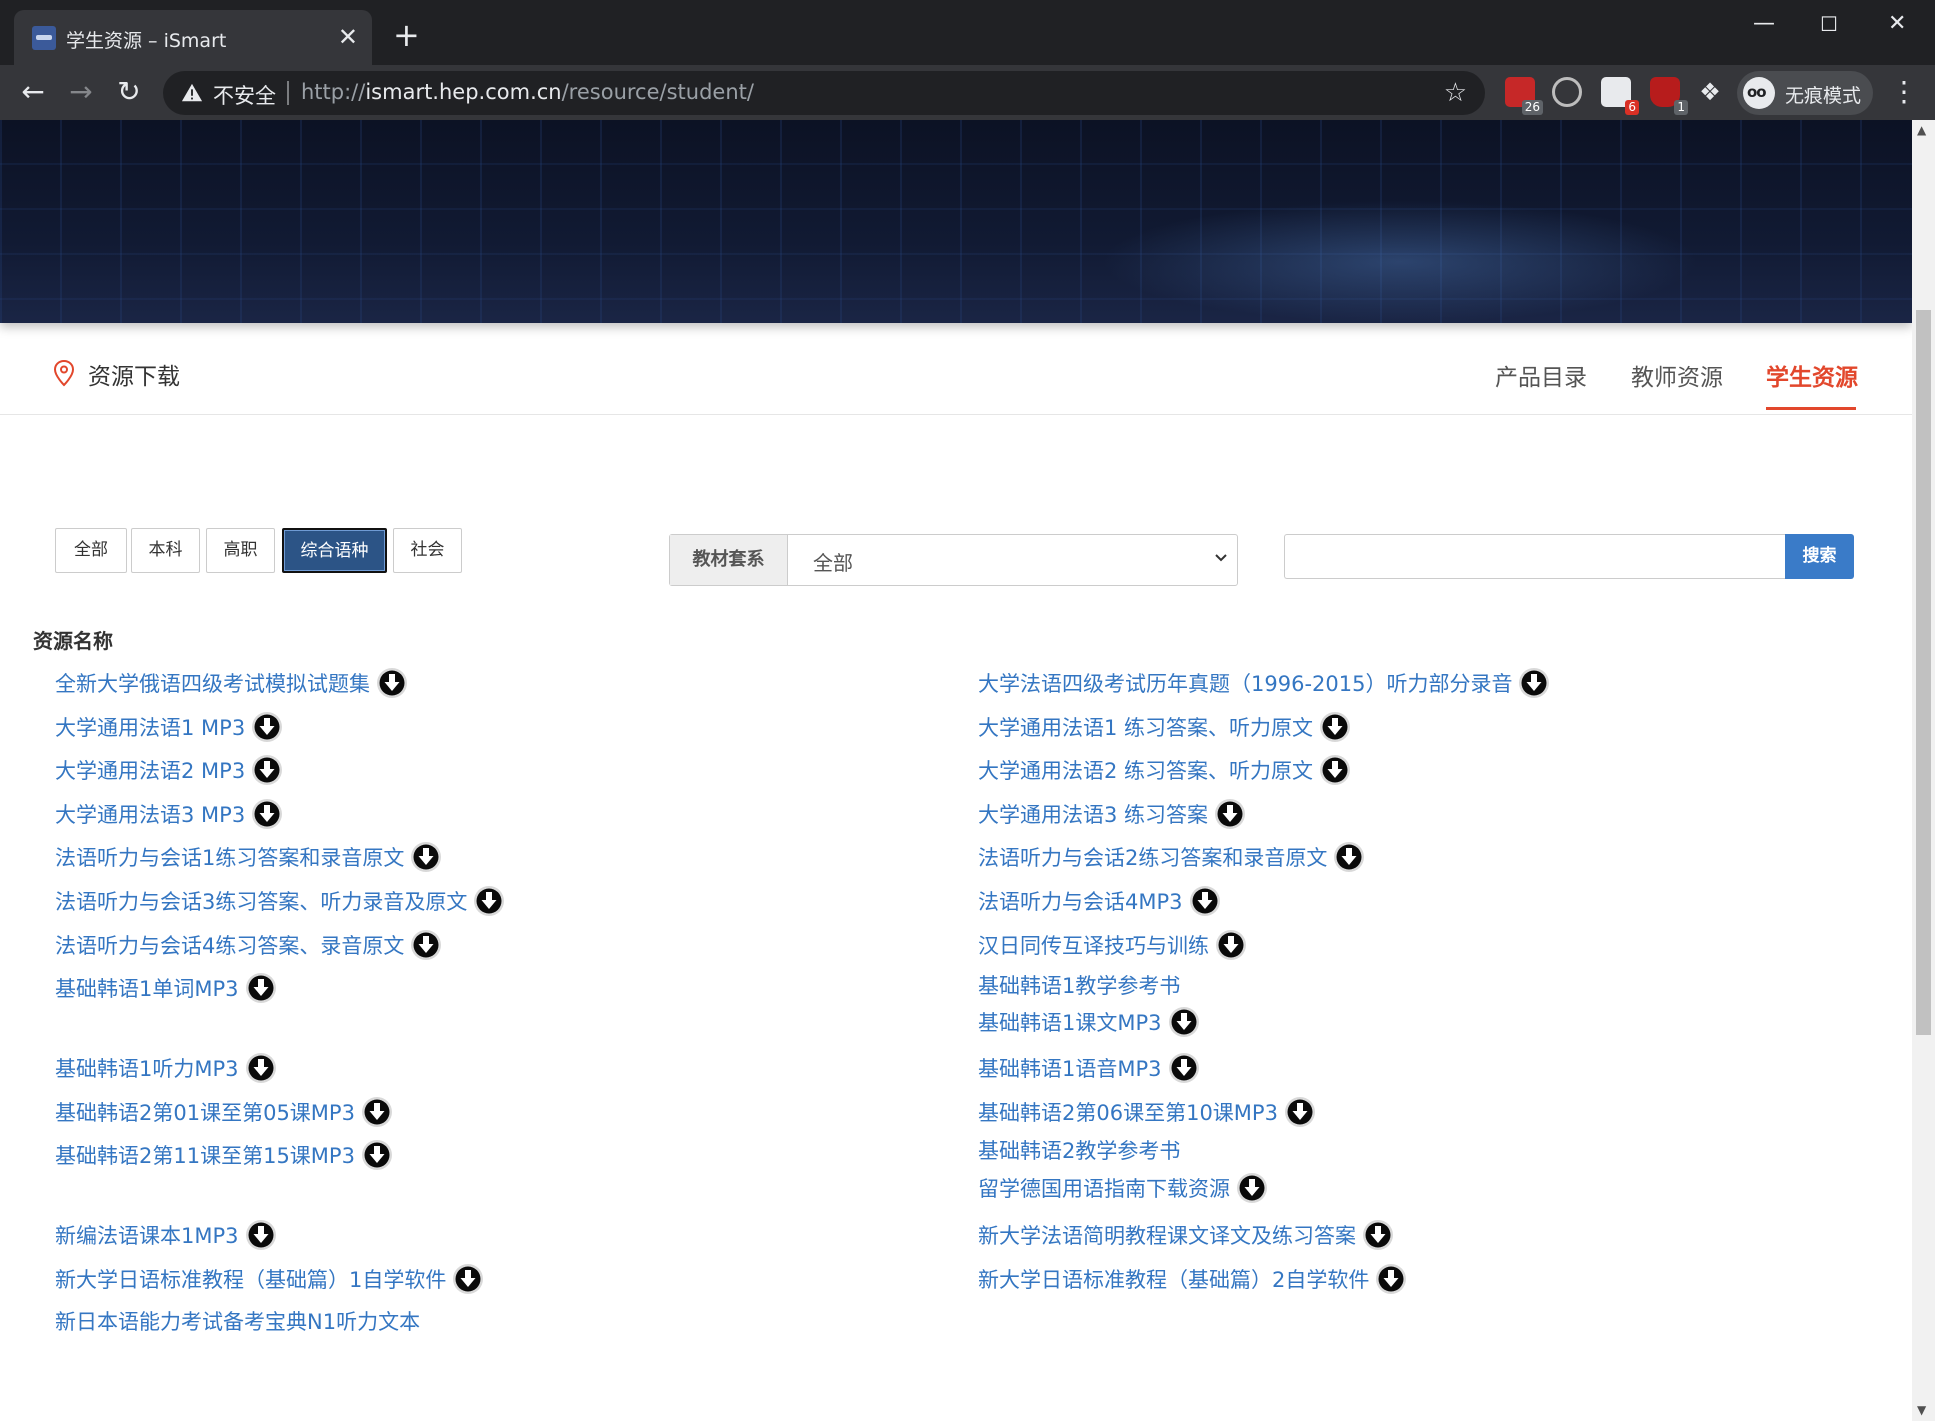 This screenshot has width=1935, height=1421. What do you see at coordinates (1710, 92) in the screenshot?
I see `extensions-puzzle-icon: ❖` at bounding box center [1710, 92].